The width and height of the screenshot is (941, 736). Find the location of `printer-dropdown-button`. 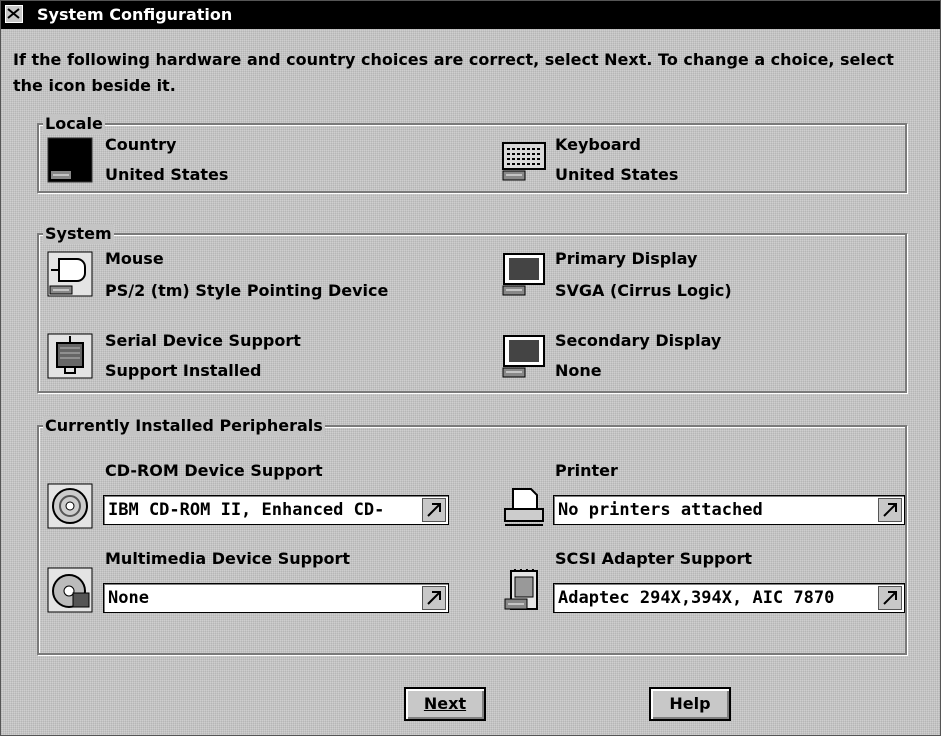

printer-dropdown-button is located at coordinates (890, 510).